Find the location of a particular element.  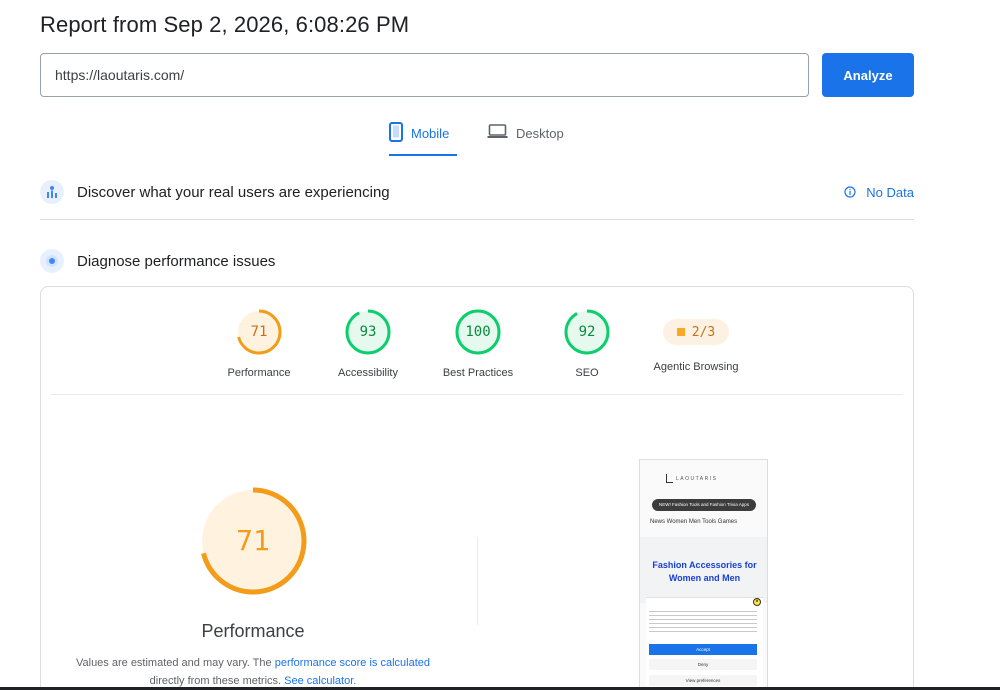

score-value: 100 is located at coordinates (478, 332).